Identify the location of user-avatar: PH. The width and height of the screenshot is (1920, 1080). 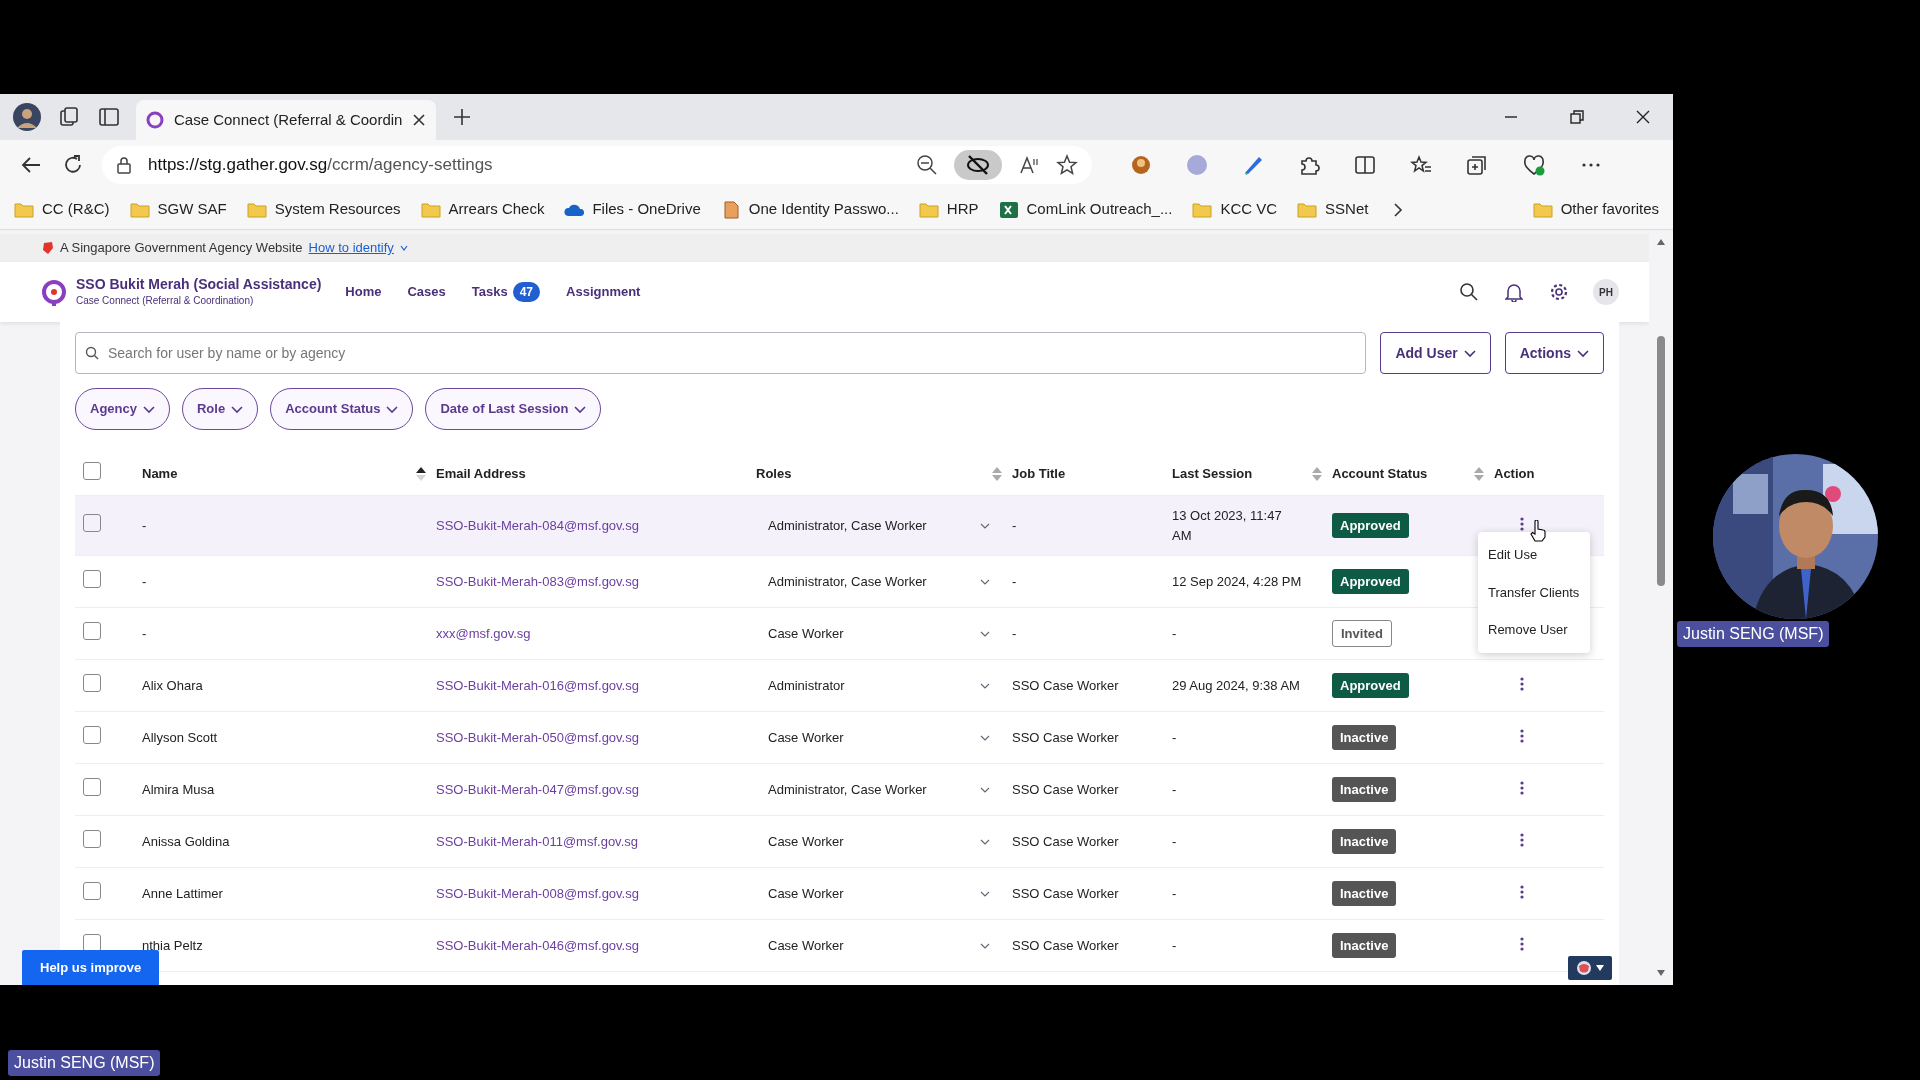
(1606, 292).